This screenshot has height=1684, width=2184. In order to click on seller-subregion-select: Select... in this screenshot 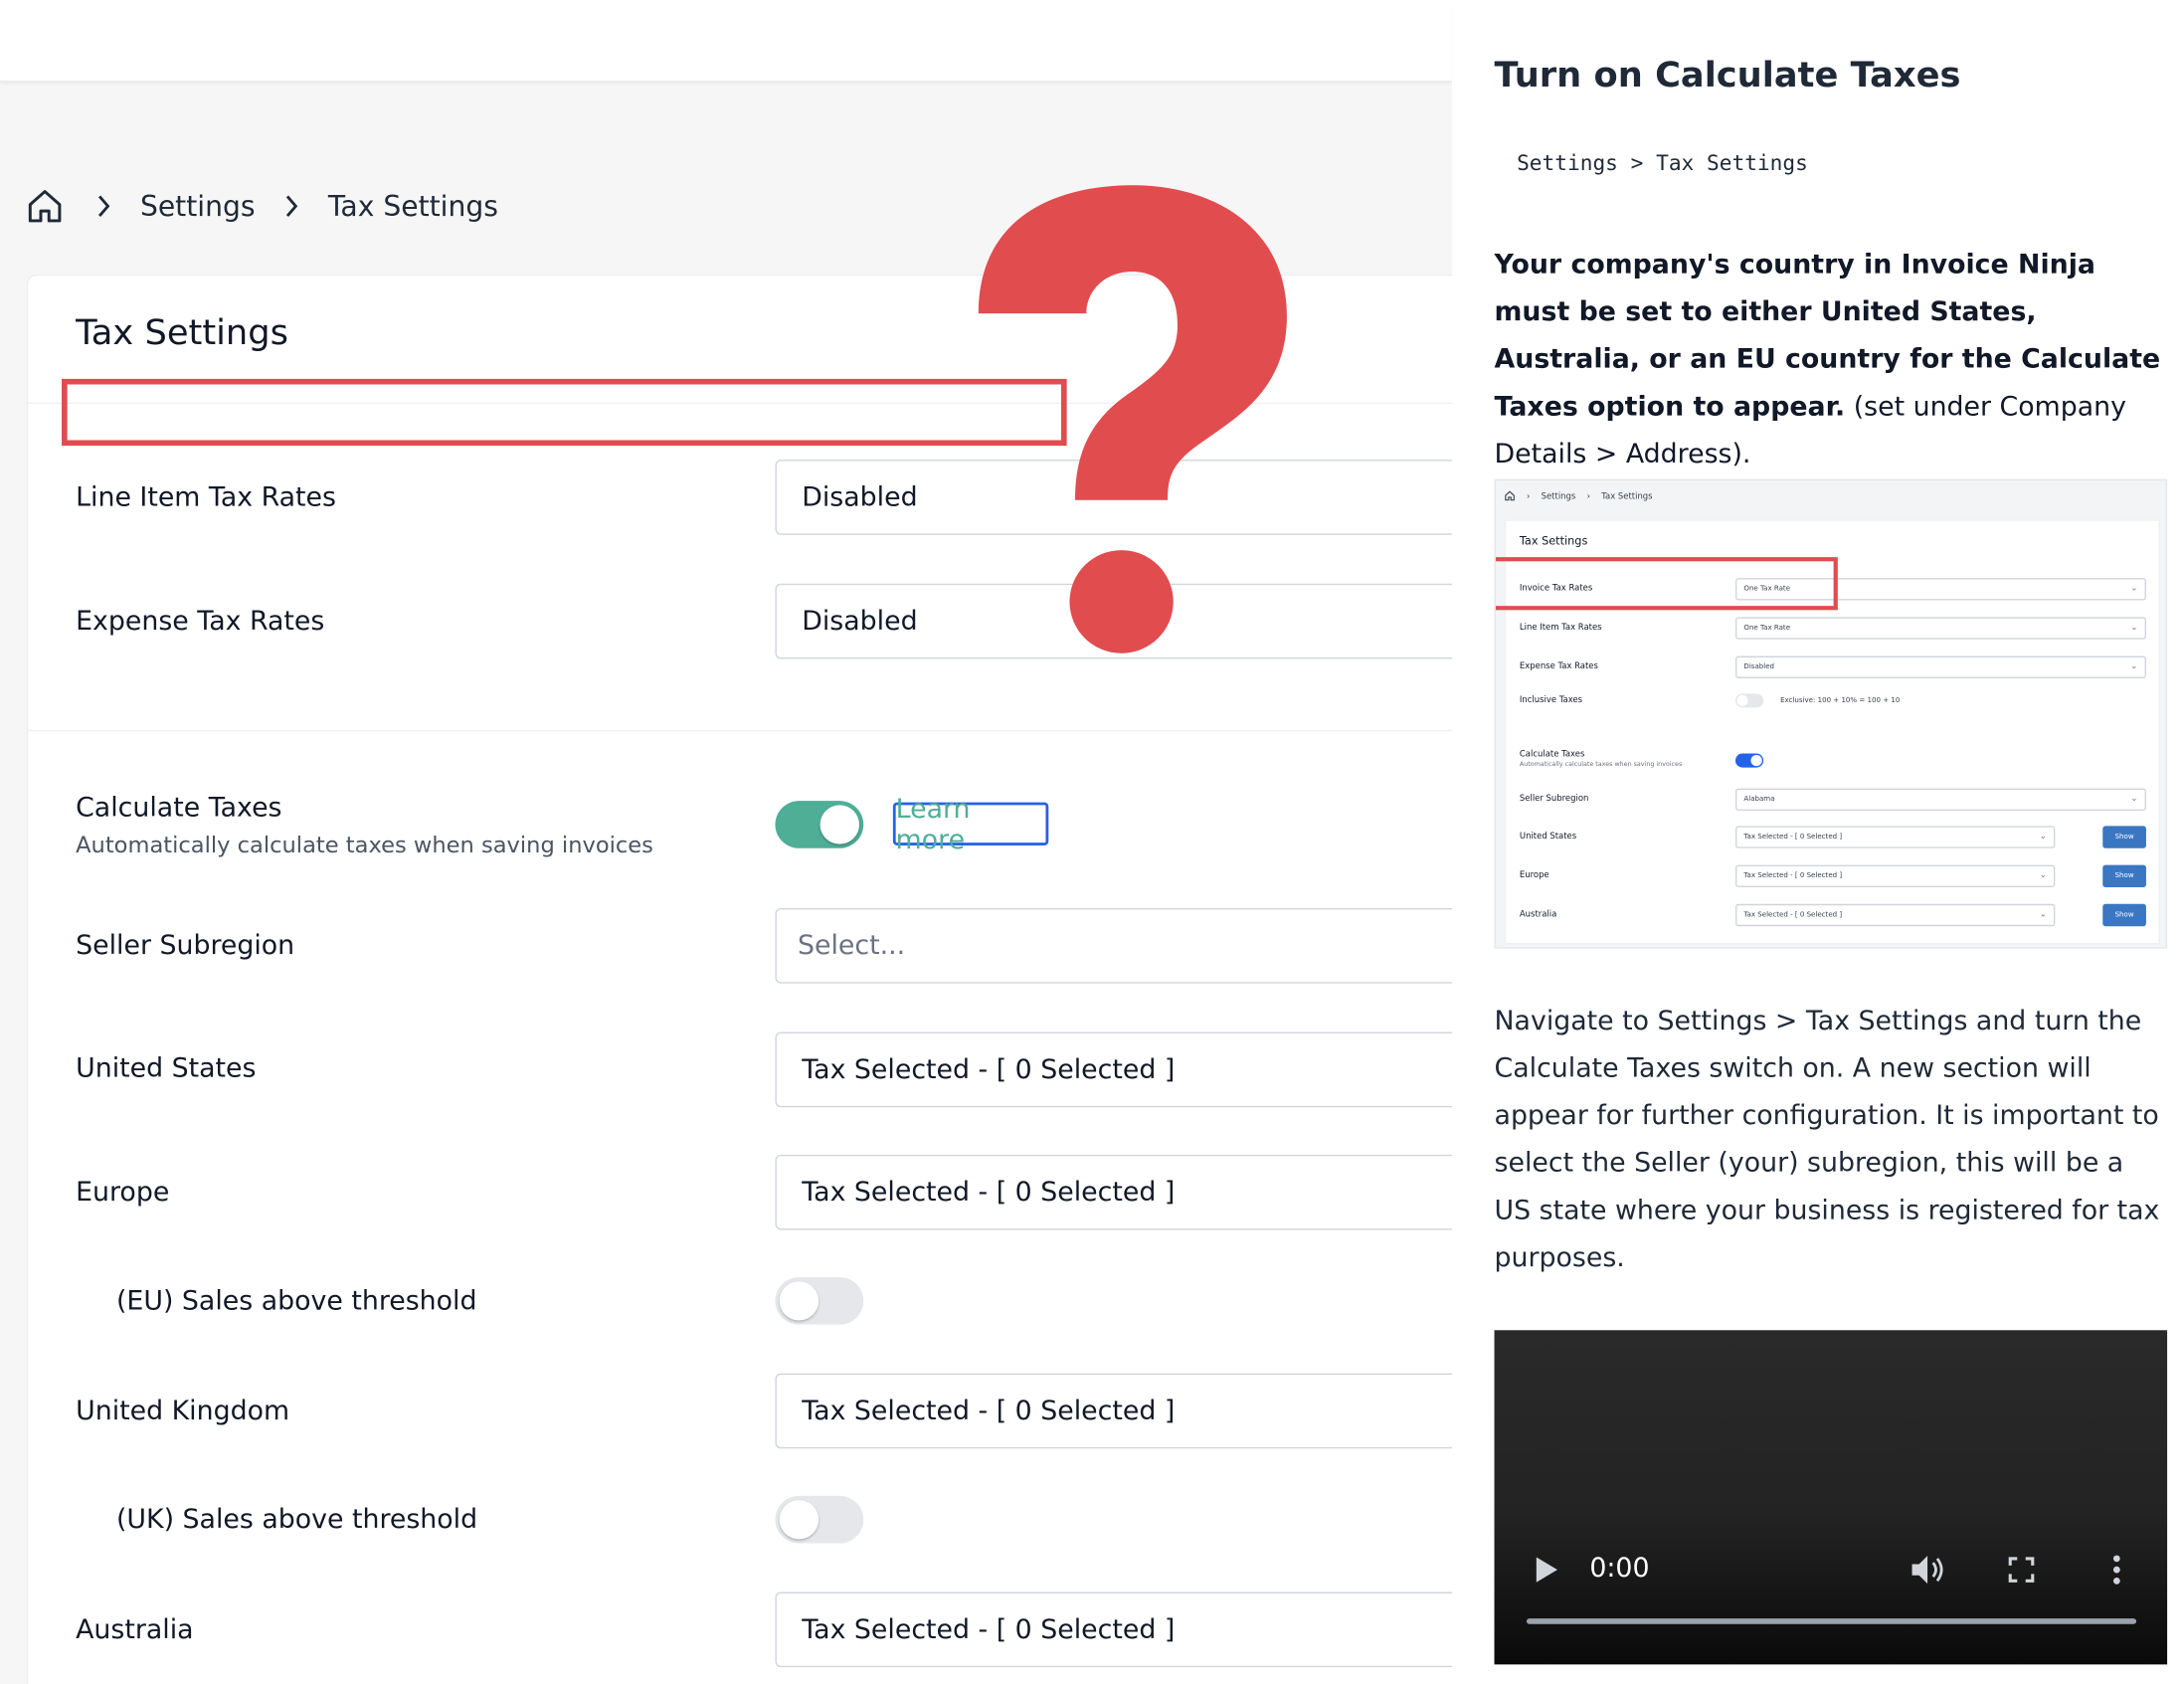, I will do `click(1114, 945)`.